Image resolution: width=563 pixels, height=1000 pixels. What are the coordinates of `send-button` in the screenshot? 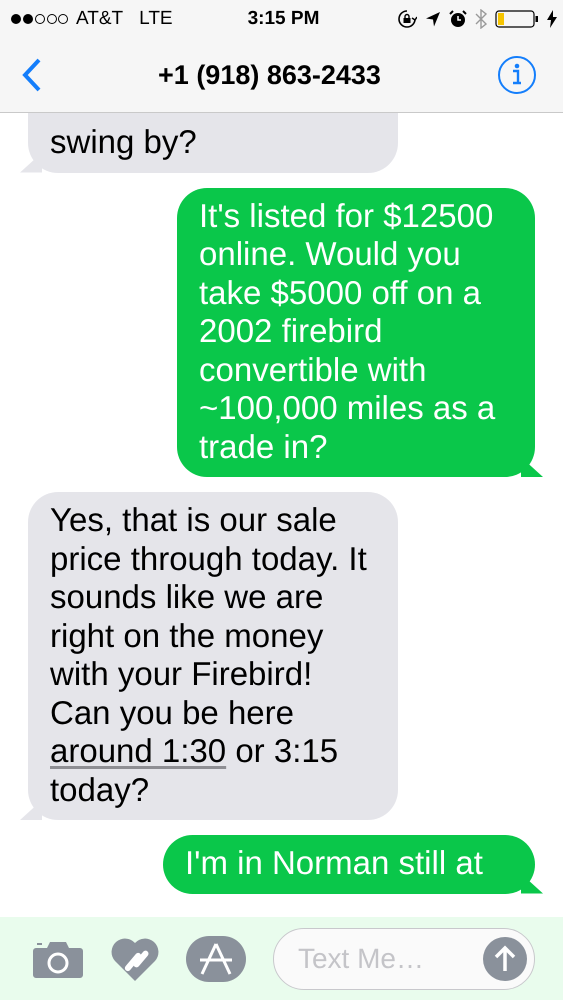 It's located at (504, 958).